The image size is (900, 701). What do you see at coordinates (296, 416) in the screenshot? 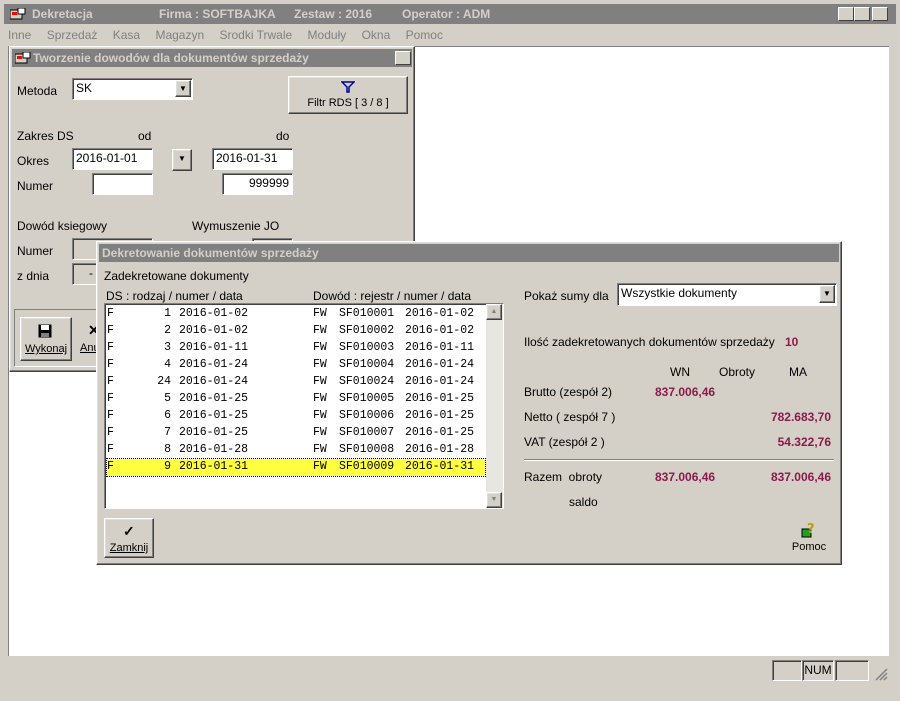
I see `table-row: F 6 2016-01-25 FW SF010006 2016-01-25` at bounding box center [296, 416].